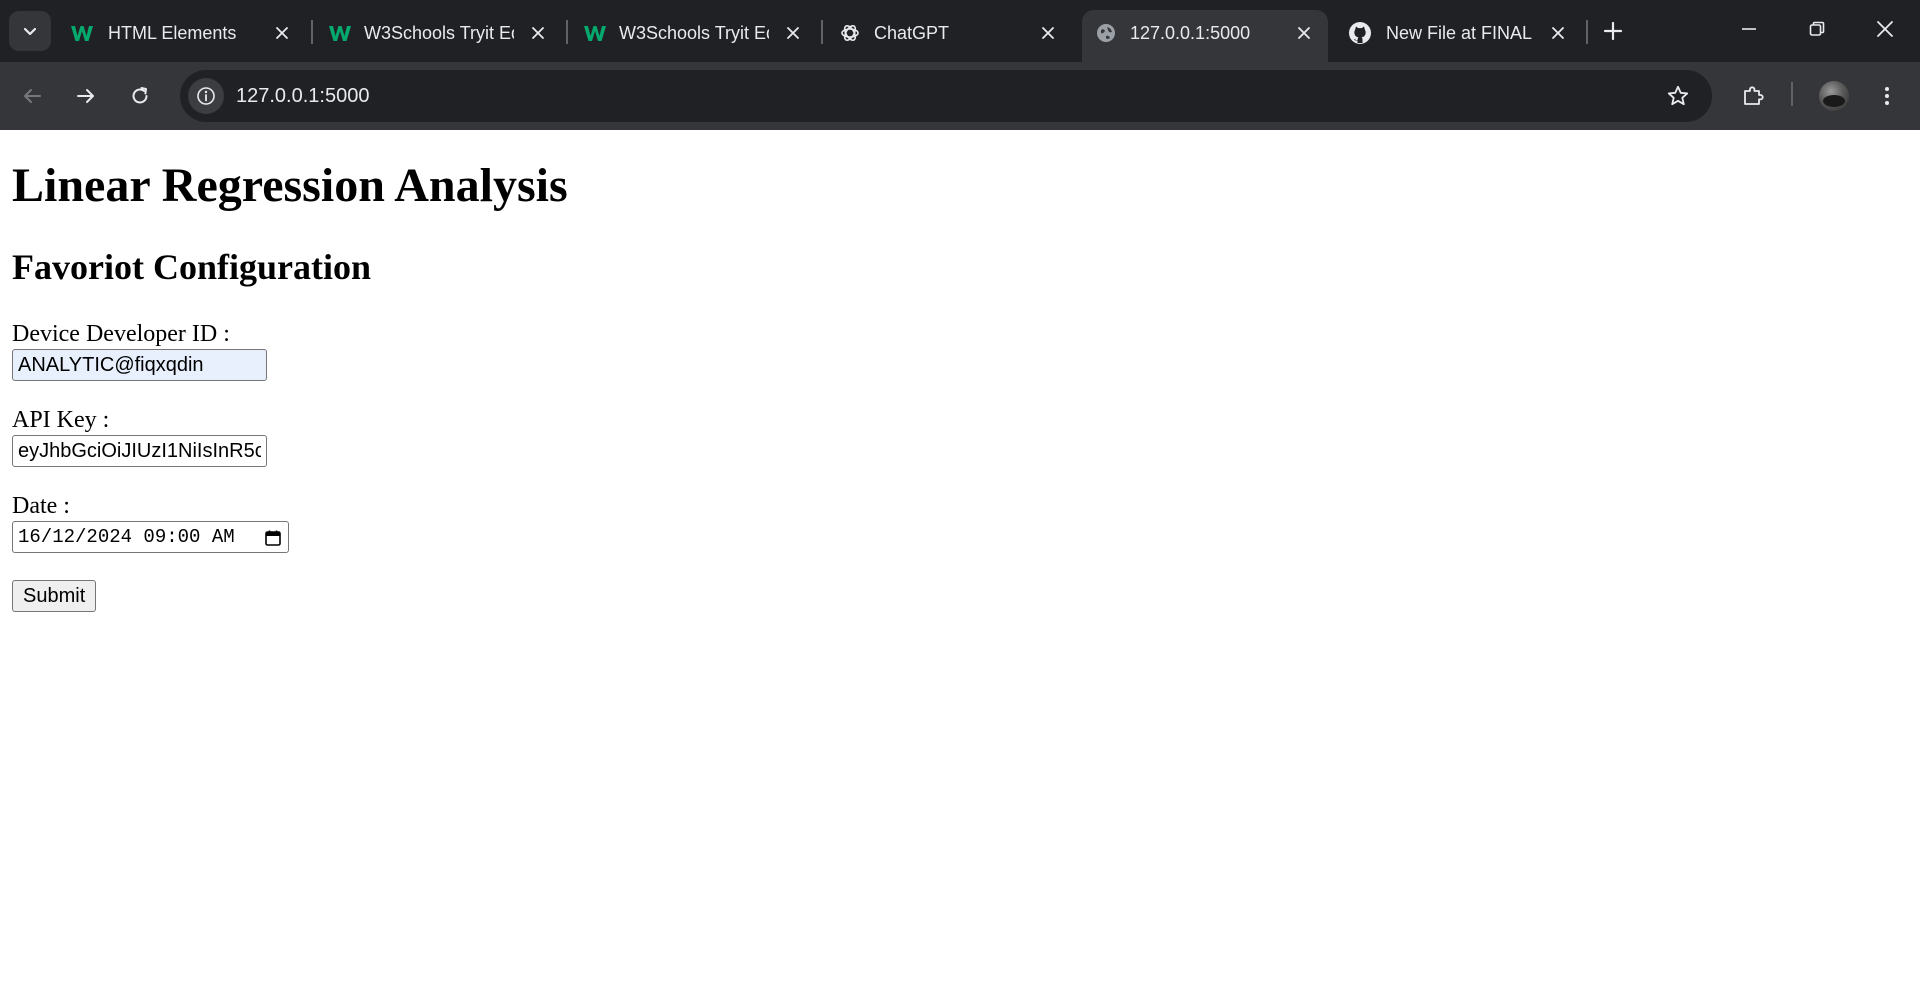 The height and width of the screenshot is (1008, 1920). What do you see at coordinates (139, 365) in the screenshot?
I see `device-id-input` at bounding box center [139, 365].